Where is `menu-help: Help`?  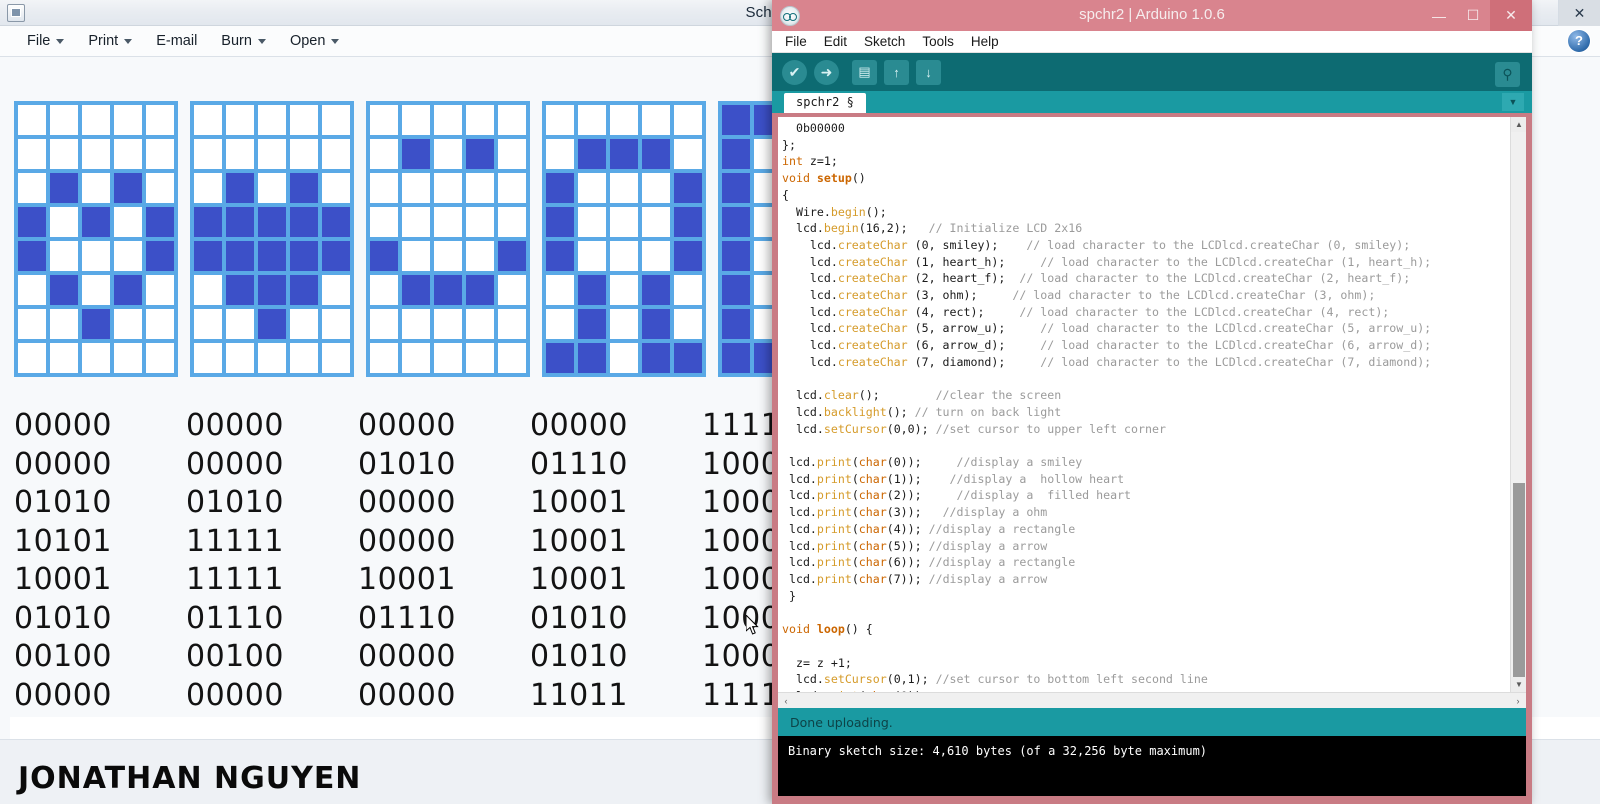
menu-help: Help is located at coordinates (985, 41).